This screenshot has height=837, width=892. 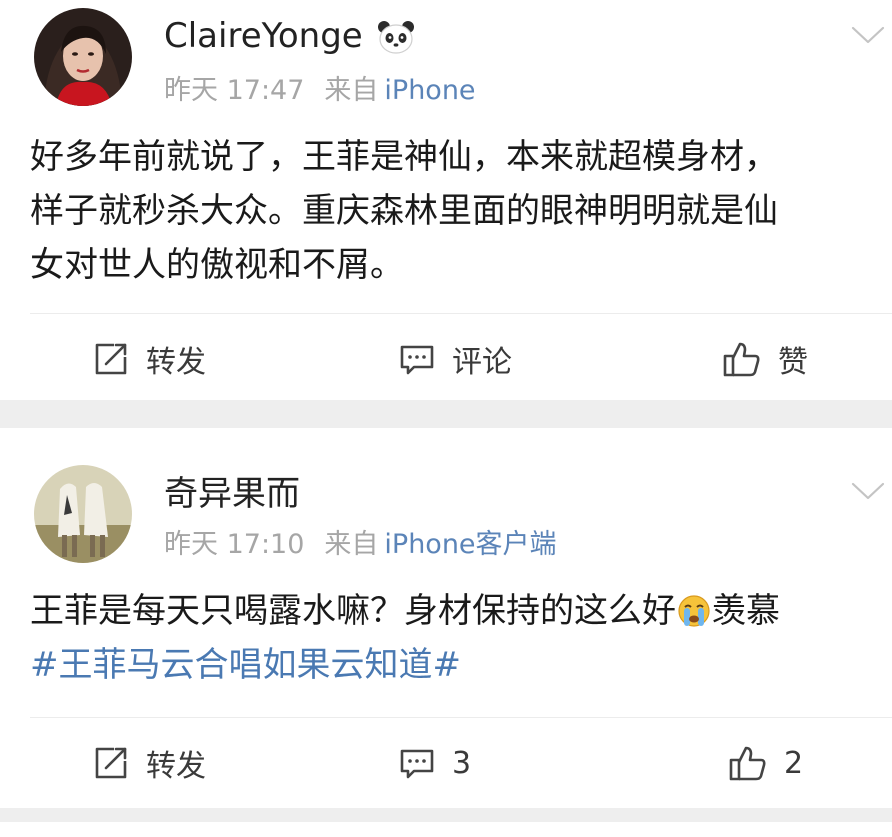 I want to click on comment-button: 3, so click(x=434, y=763).